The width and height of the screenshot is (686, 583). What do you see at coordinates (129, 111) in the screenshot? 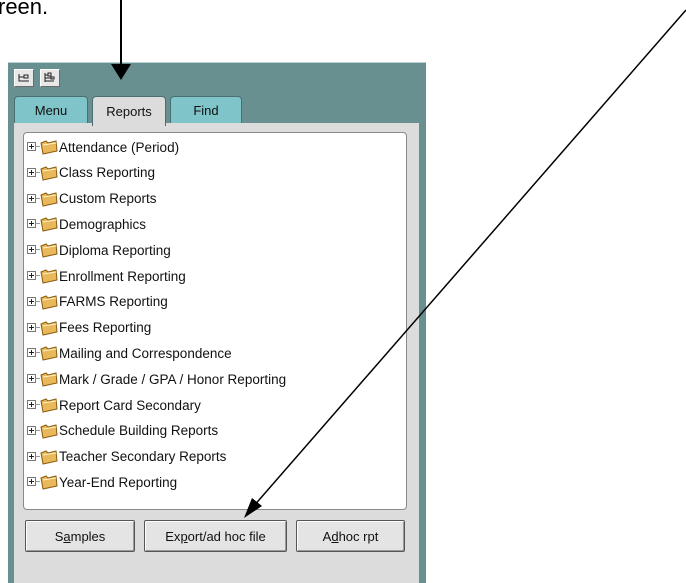
I see `tab-reports: Reports` at bounding box center [129, 111].